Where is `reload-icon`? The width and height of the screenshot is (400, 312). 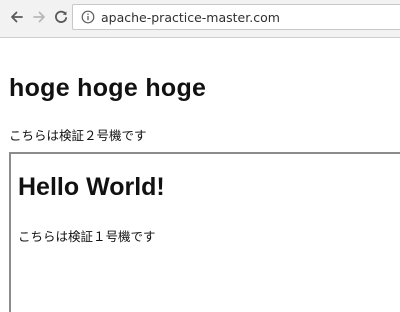
reload-icon is located at coordinates (61, 16).